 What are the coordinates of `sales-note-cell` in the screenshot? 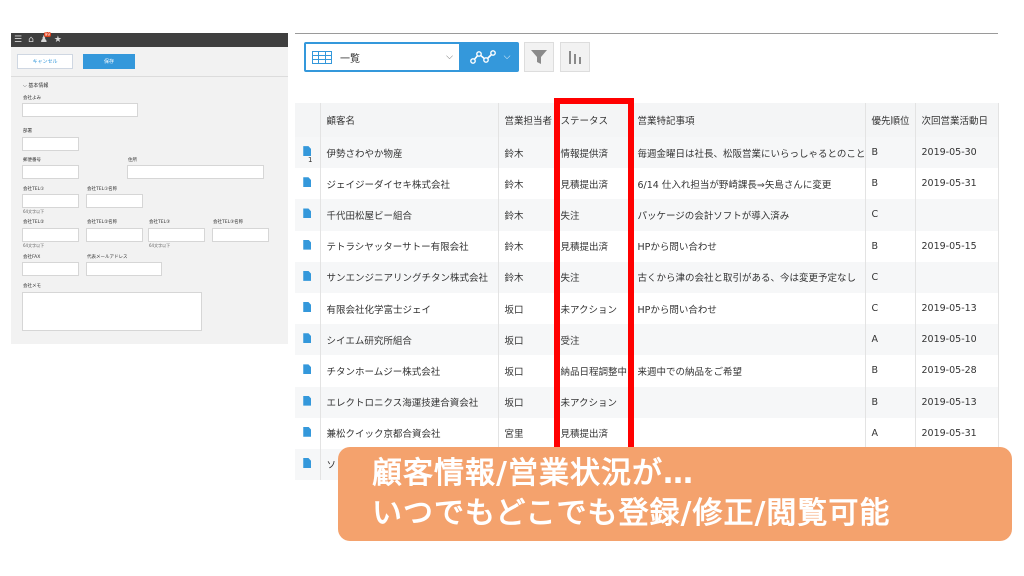 It's located at (748, 402).